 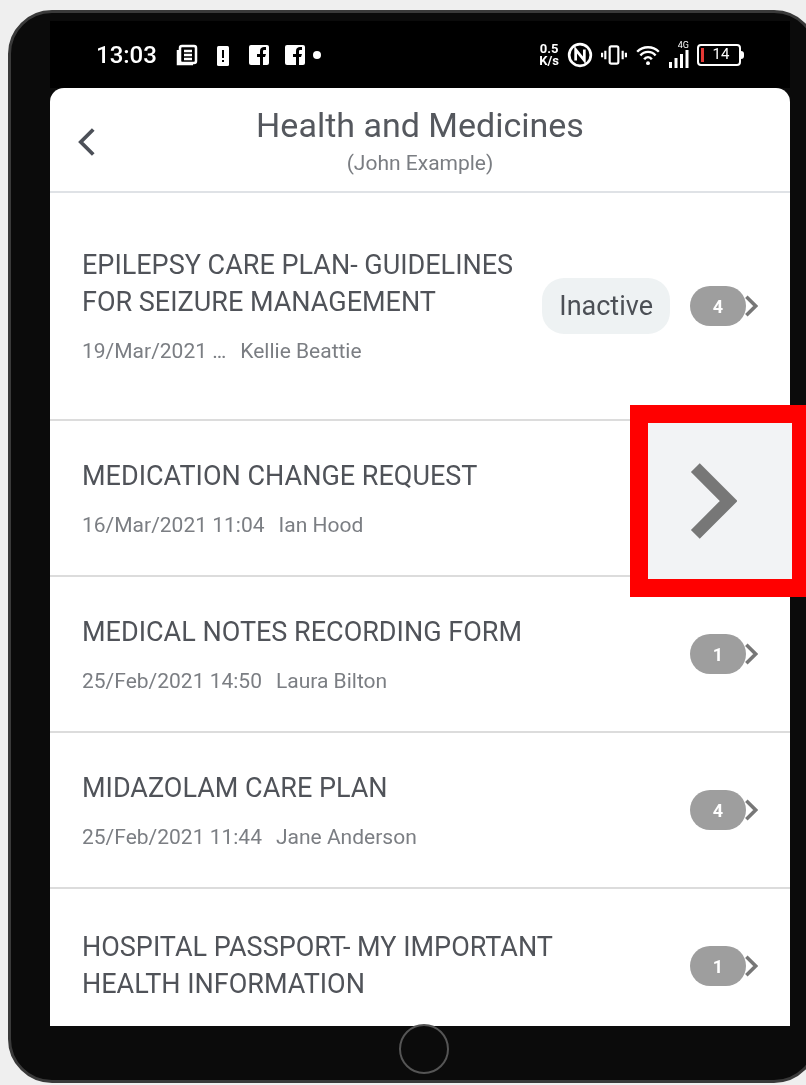 I want to click on item-title: MIDAZOLAM CARE PLAN, so click(x=235, y=788).